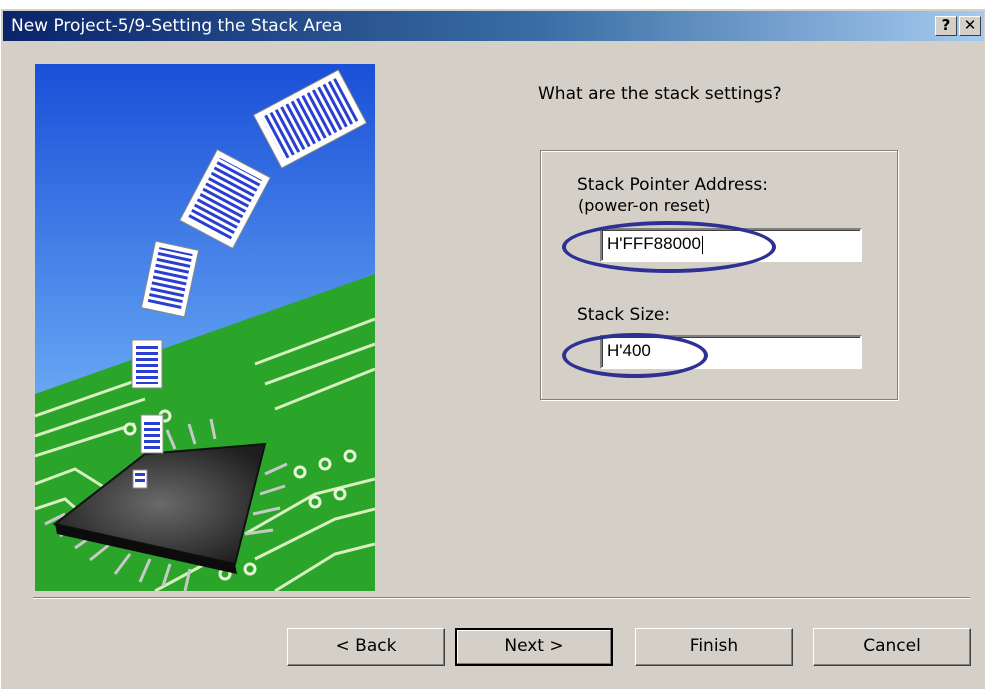  I want to click on stack-pointer-value: H'FFF88000, so click(654, 243).